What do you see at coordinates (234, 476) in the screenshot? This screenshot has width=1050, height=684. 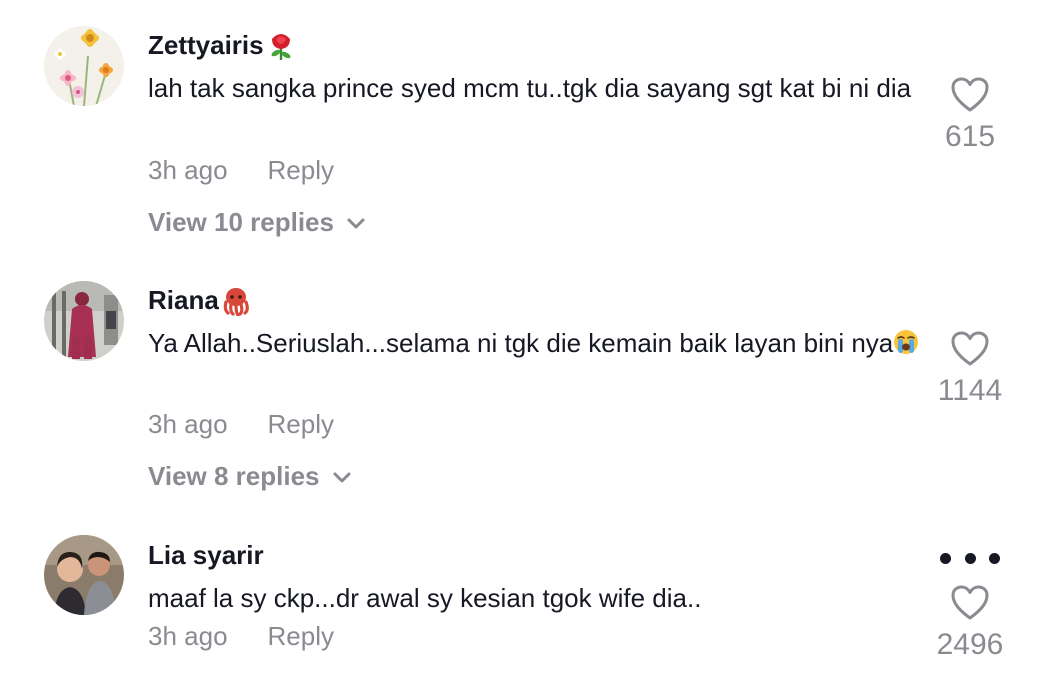 I see `view-replies-label: View 8 replies` at bounding box center [234, 476].